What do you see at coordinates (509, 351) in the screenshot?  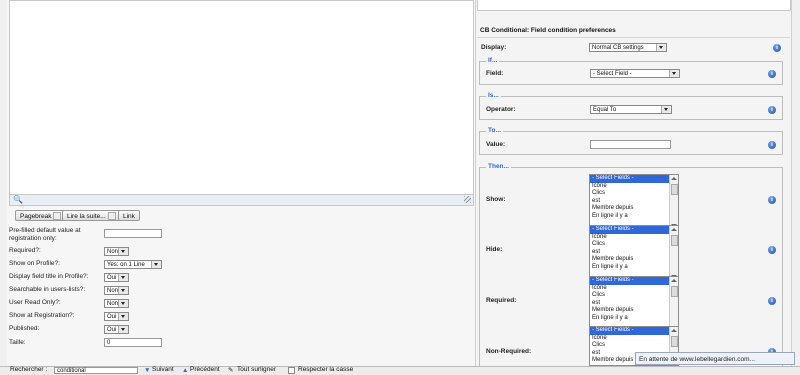 I see `non-required-label: Non-Required:` at bounding box center [509, 351].